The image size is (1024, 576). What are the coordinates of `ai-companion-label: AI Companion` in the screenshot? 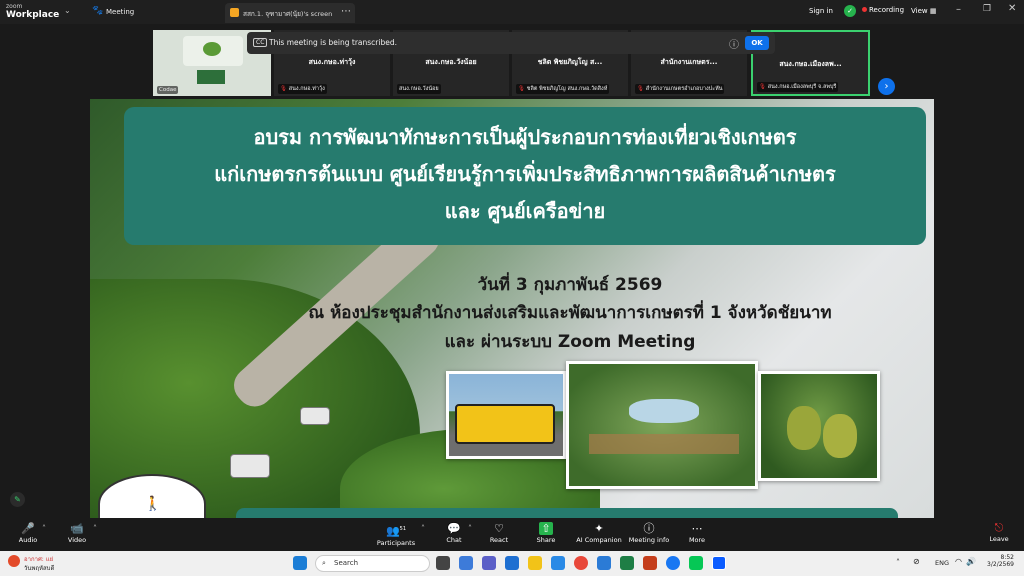 It's located at (599, 540).